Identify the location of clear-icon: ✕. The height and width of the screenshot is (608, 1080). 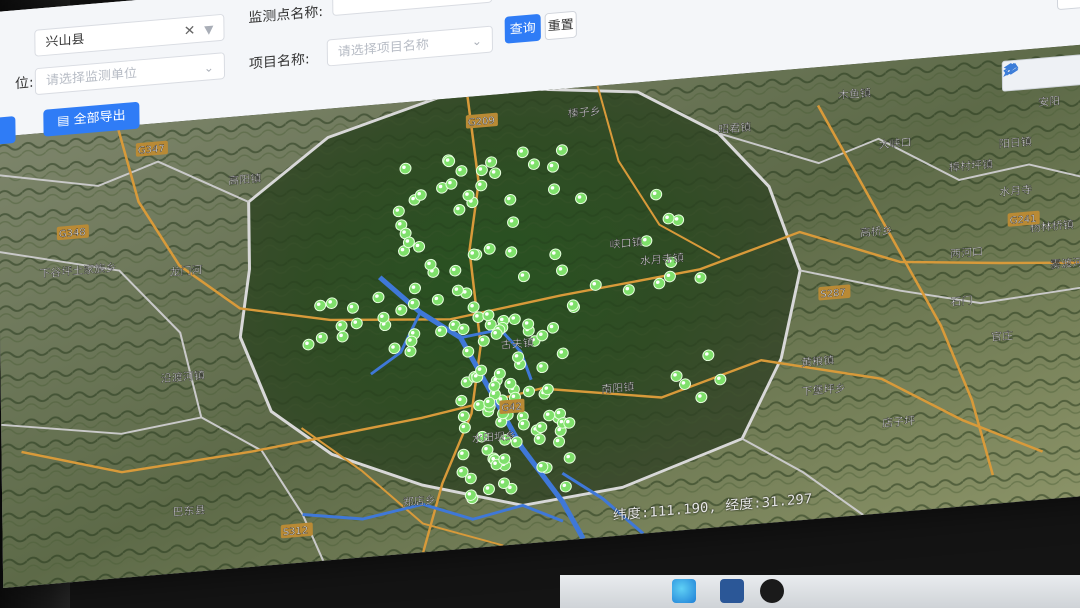
(190, 31).